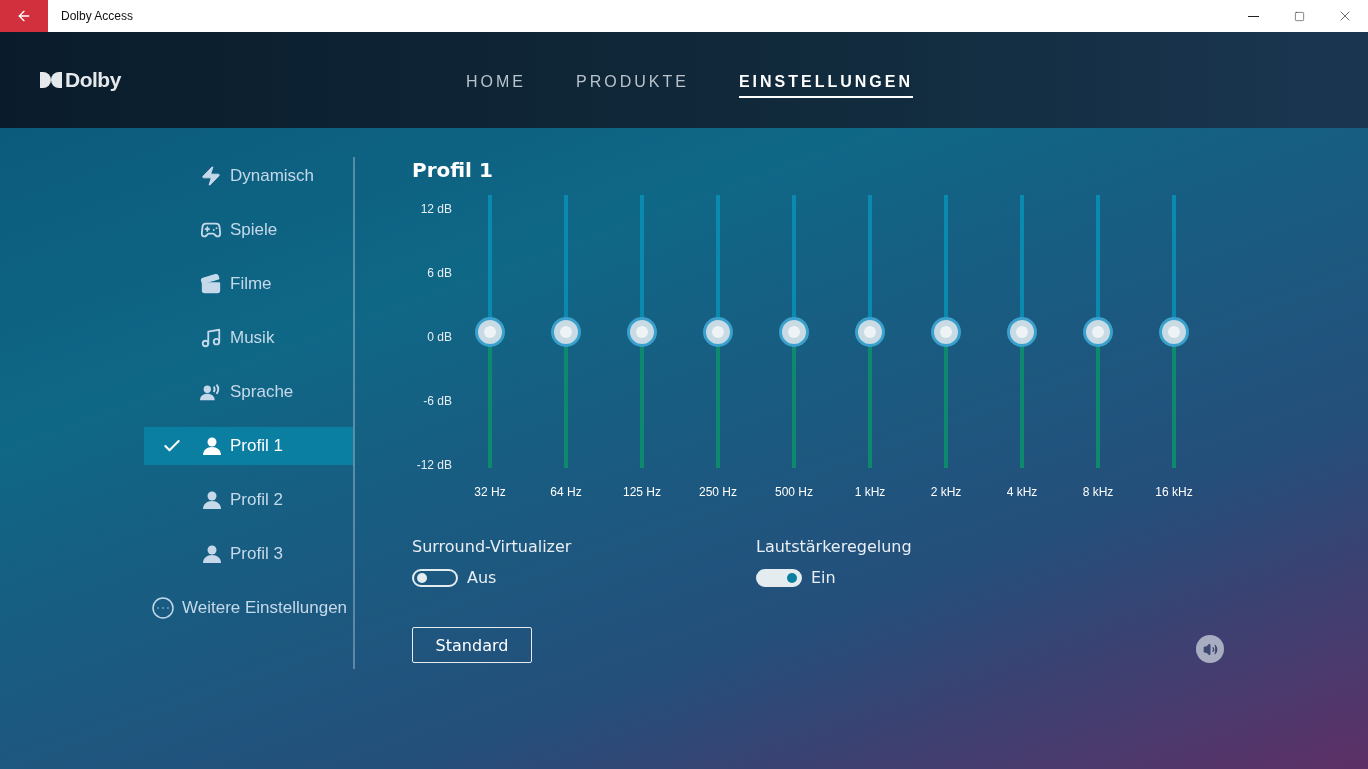 This screenshot has width=1368, height=769. I want to click on nav-tab: EINSTELLUNGEN, so click(826, 82).